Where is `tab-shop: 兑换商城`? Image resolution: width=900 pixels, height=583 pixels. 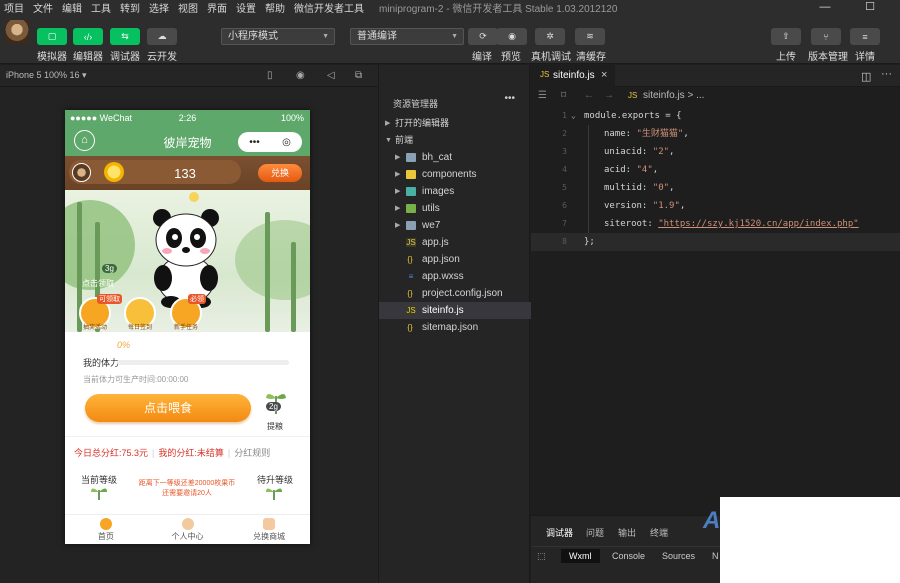
tab-shop: 兑换商城 is located at coordinates (269, 529).